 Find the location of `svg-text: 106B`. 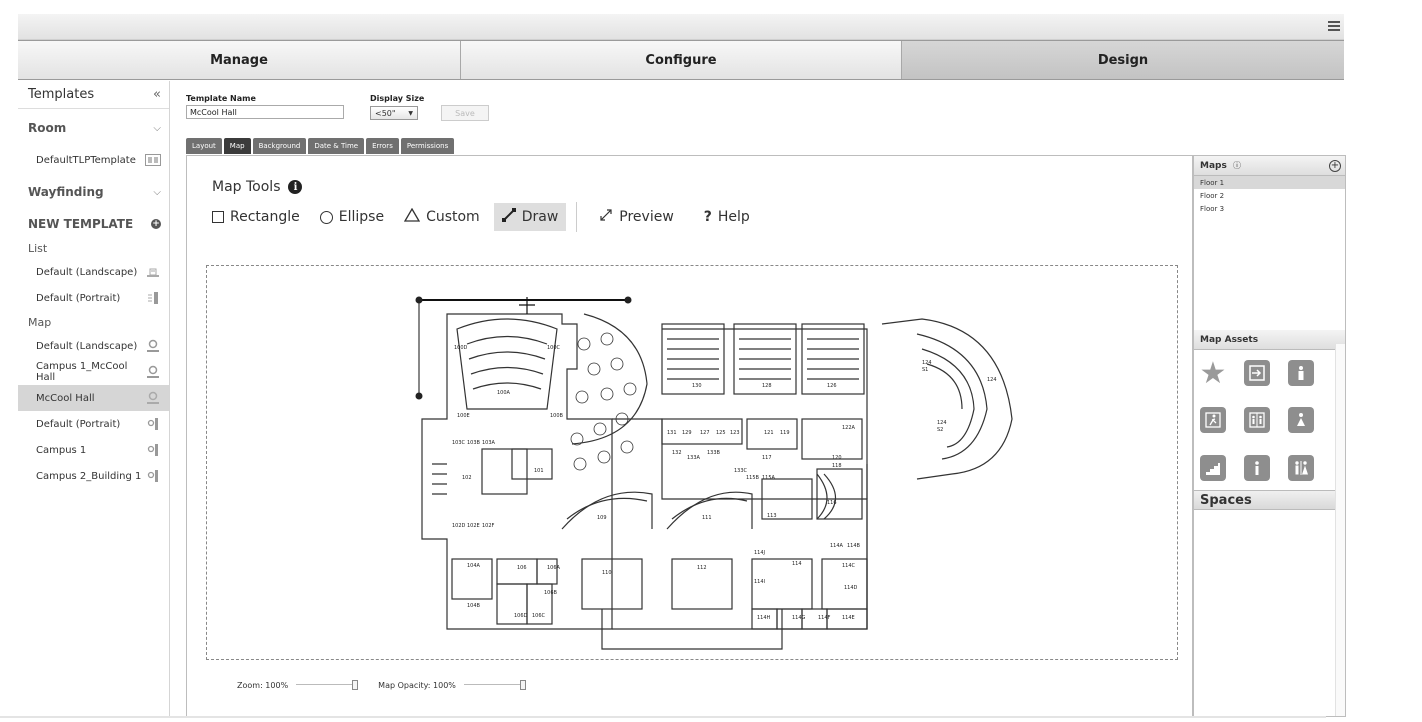

svg-text: 106B is located at coordinates (551, 593).